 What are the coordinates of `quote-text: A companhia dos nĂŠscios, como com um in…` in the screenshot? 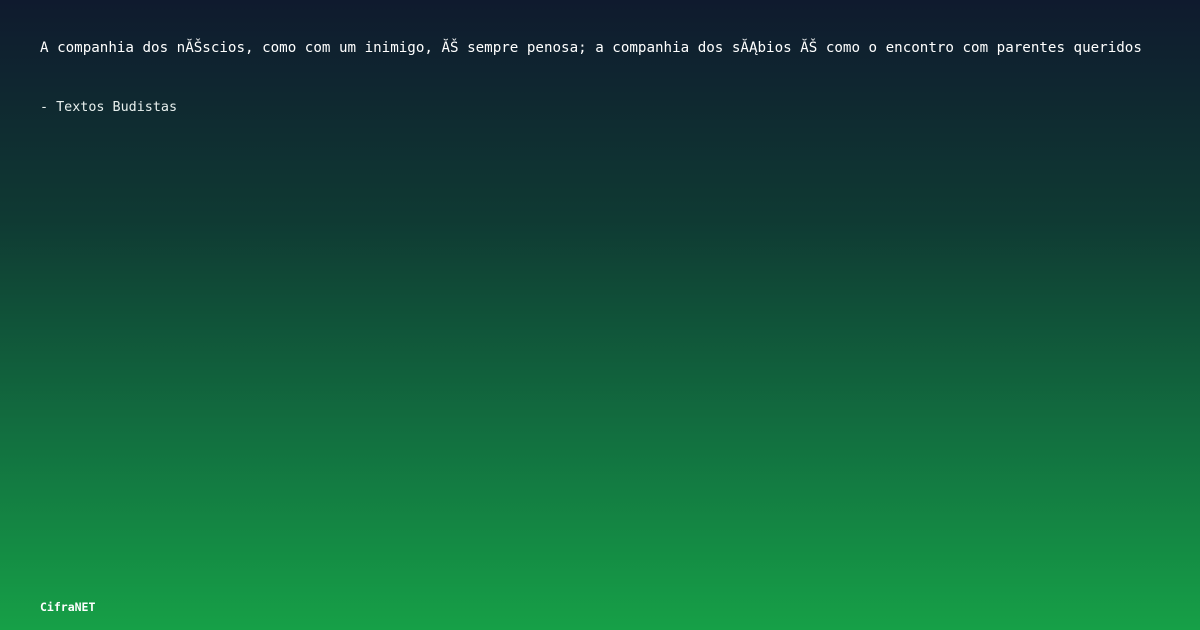 It's located at (591, 48).